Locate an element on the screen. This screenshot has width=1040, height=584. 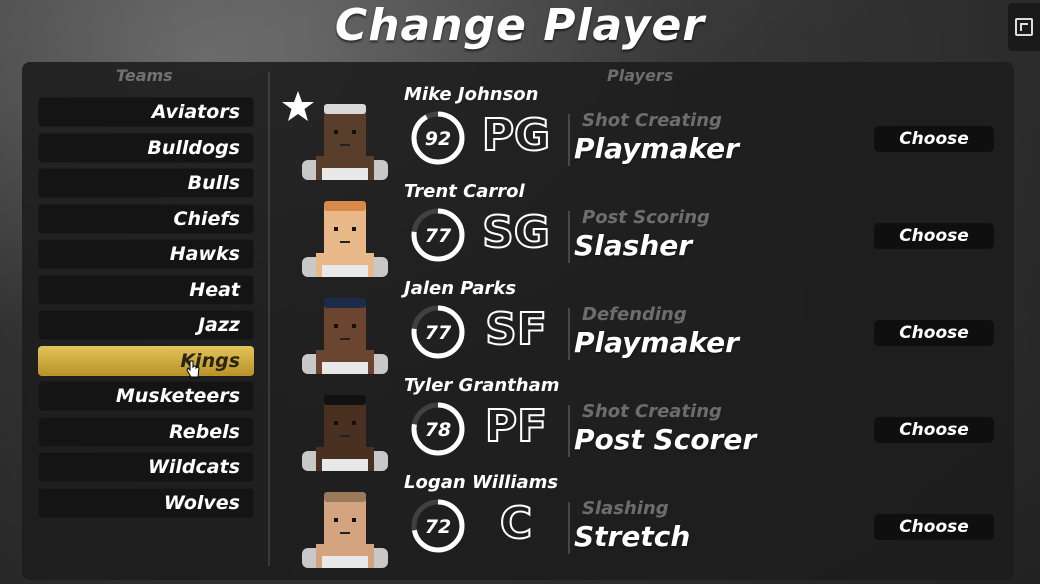
archetype-subtitle: Defending is located at coordinates (634, 314).